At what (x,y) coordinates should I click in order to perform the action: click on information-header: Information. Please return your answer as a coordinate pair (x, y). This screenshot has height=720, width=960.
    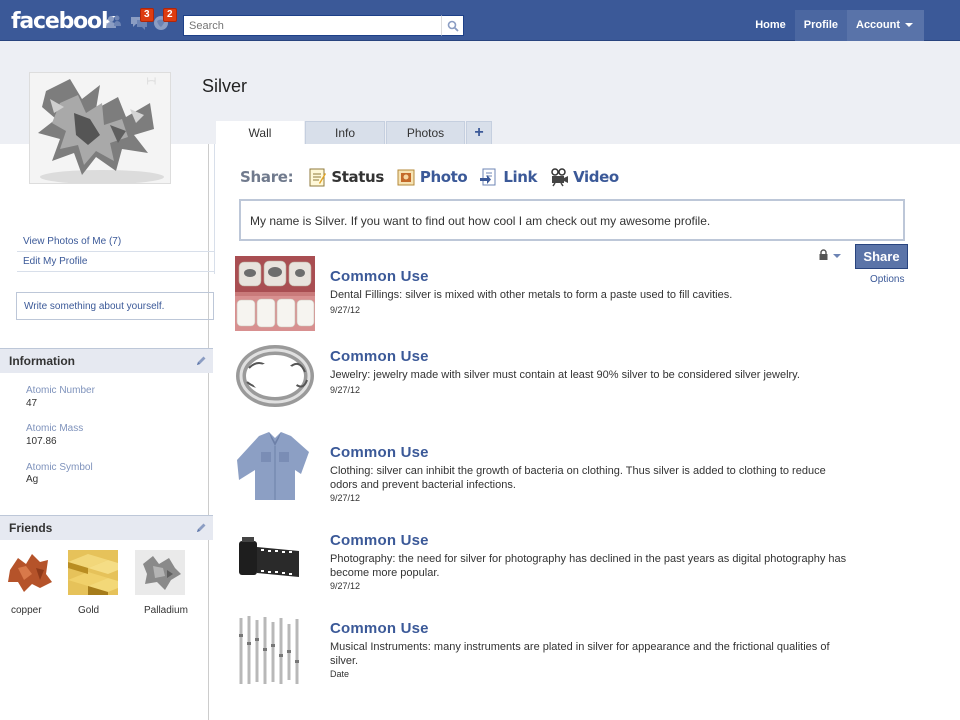
    Looking at the image, I should click on (106, 360).